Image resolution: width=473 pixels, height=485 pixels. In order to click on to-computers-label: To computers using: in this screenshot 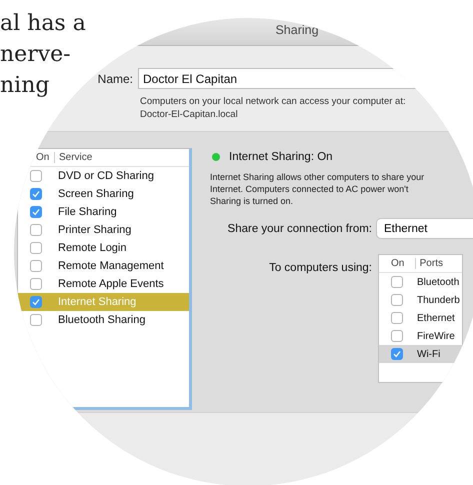, I will do `click(320, 268)`.